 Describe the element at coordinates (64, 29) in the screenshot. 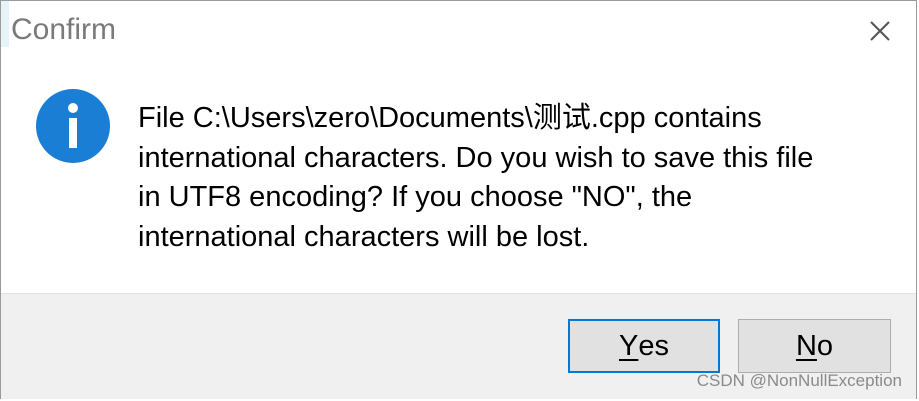

I see `dialog-title: Confirm` at that location.